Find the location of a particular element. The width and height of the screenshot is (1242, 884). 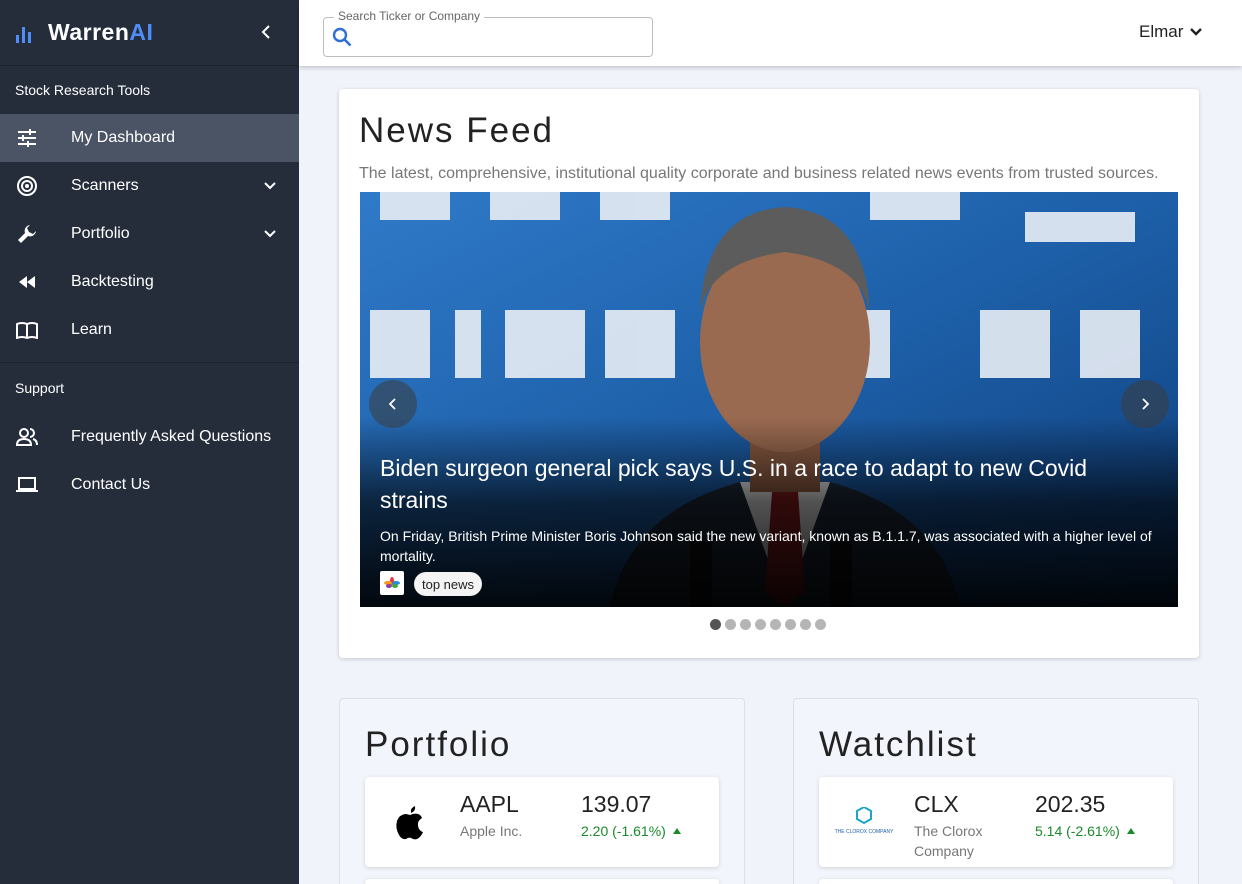

sidebar-item-label: Learn is located at coordinates (91, 329).